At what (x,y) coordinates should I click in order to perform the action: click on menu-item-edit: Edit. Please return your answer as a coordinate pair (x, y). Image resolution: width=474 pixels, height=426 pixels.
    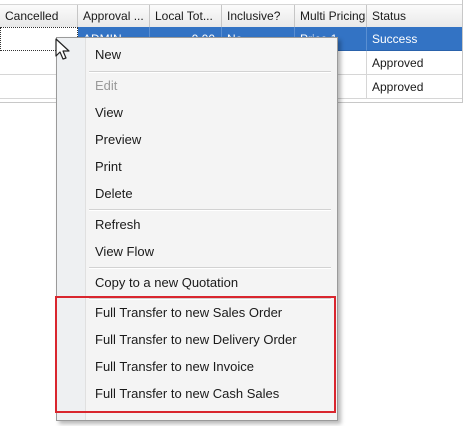
    Looking at the image, I should click on (106, 85).